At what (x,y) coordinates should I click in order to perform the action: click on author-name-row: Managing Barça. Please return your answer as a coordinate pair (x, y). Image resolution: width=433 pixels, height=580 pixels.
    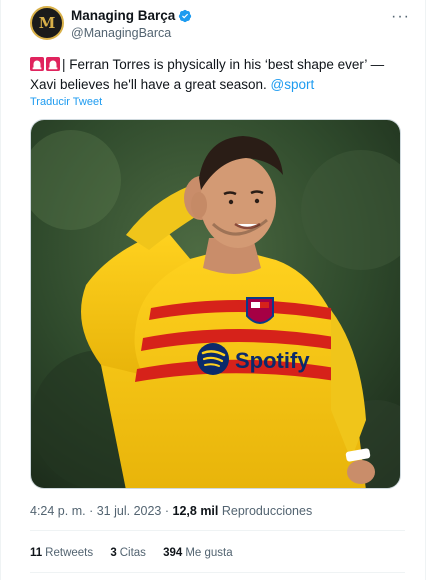
    Looking at the image, I should click on (131, 15).